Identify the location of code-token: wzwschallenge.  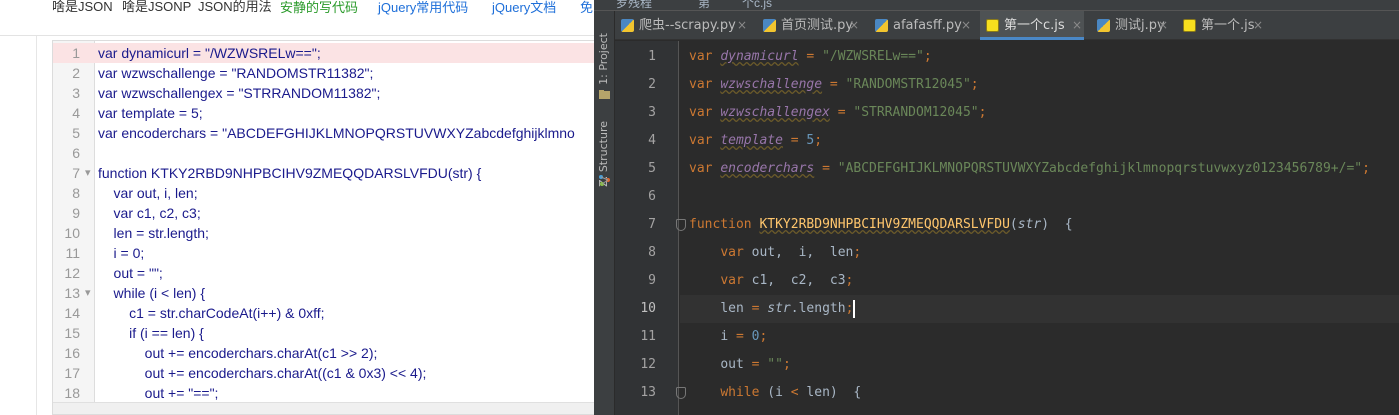
(771, 84).